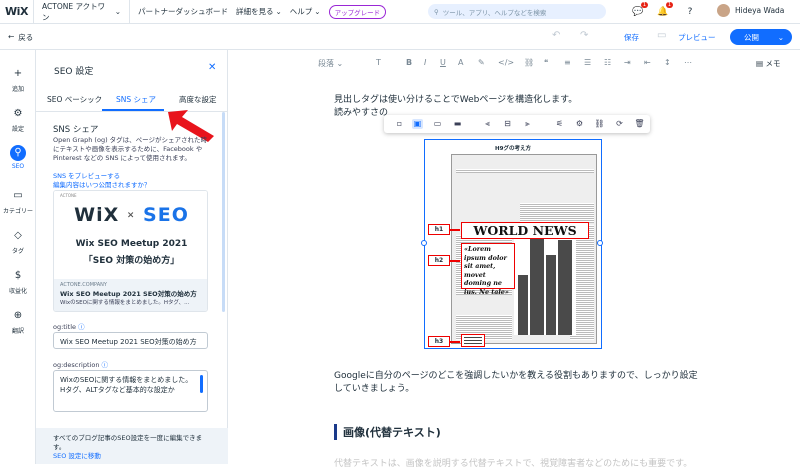  Describe the element at coordinates (102, 184) in the screenshot. I see `when-published-link: 編集内容はいつ公開されますか？` at that location.